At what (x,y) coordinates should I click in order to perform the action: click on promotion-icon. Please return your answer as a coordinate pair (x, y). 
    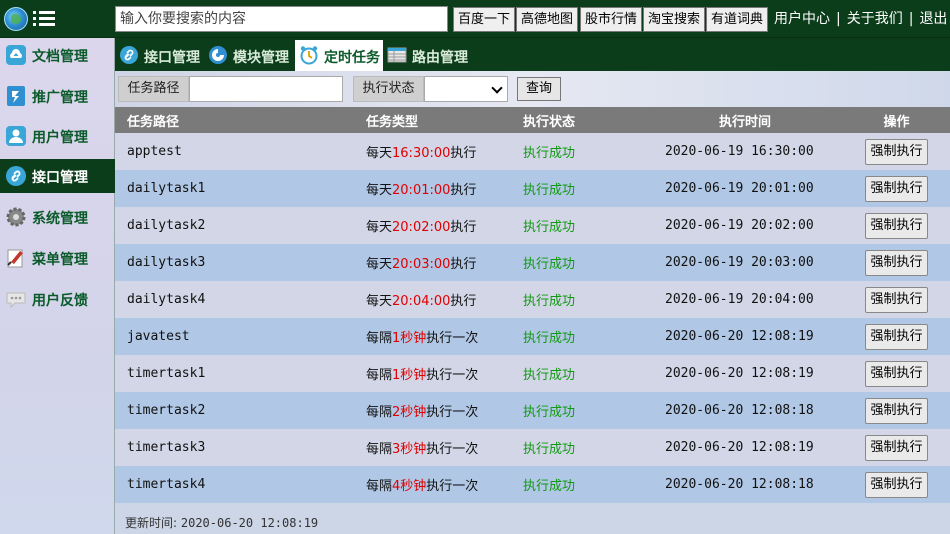
    Looking at the image, I should click on (16, 96).